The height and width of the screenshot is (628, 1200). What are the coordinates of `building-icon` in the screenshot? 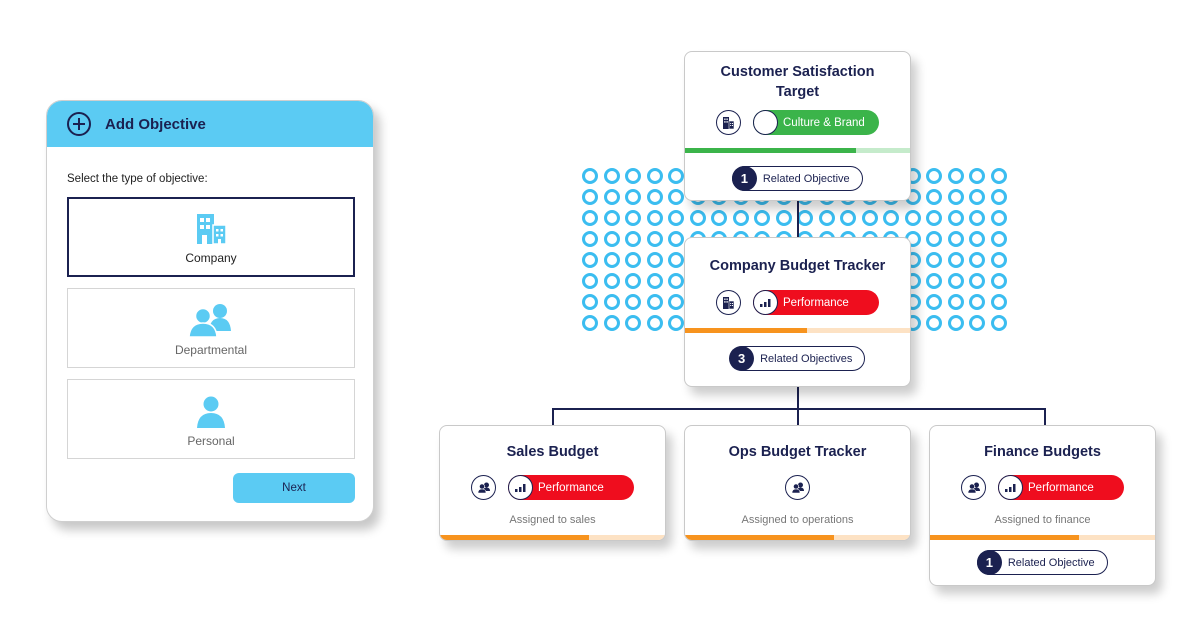 It's located at (729, 303).